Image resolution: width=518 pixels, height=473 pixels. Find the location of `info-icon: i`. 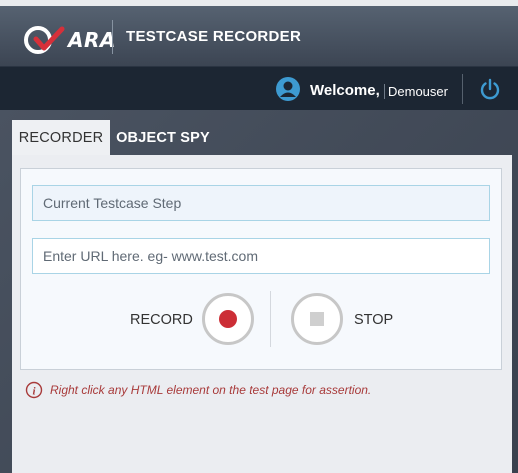

info-icon: i is located at coordinates (34, 390).